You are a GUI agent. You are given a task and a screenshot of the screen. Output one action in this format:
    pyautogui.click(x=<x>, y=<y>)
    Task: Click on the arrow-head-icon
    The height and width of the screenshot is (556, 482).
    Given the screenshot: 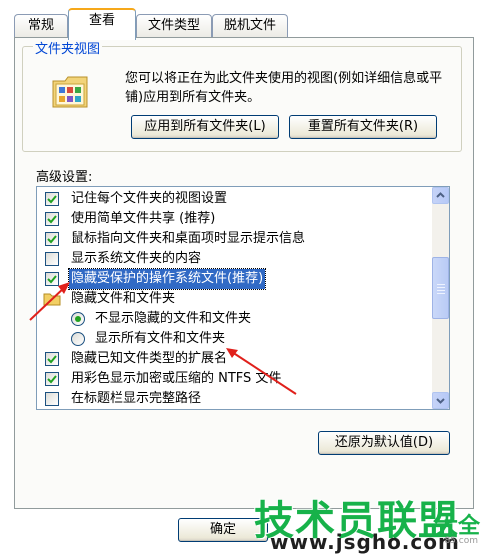 What is the action you would take?
    pyautogui.click(x=232, y=353)
    